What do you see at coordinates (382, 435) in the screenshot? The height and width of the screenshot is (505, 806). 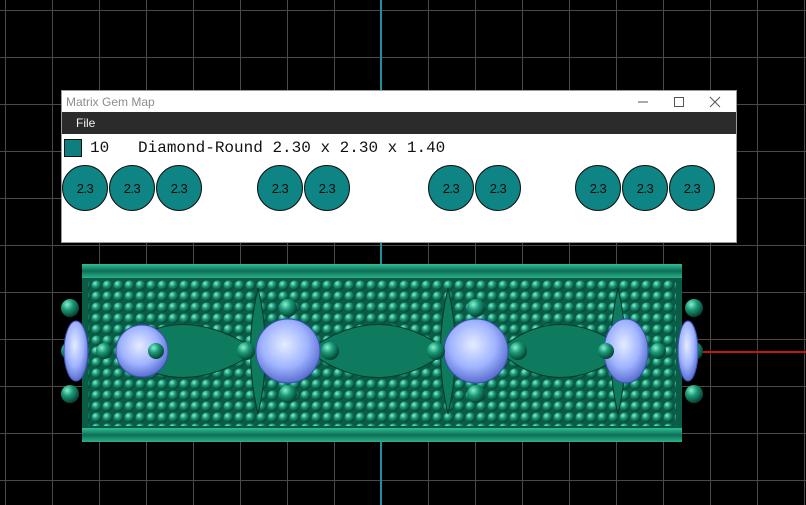 I see `ring-bottom-rail` at bounding box center [382, 435].